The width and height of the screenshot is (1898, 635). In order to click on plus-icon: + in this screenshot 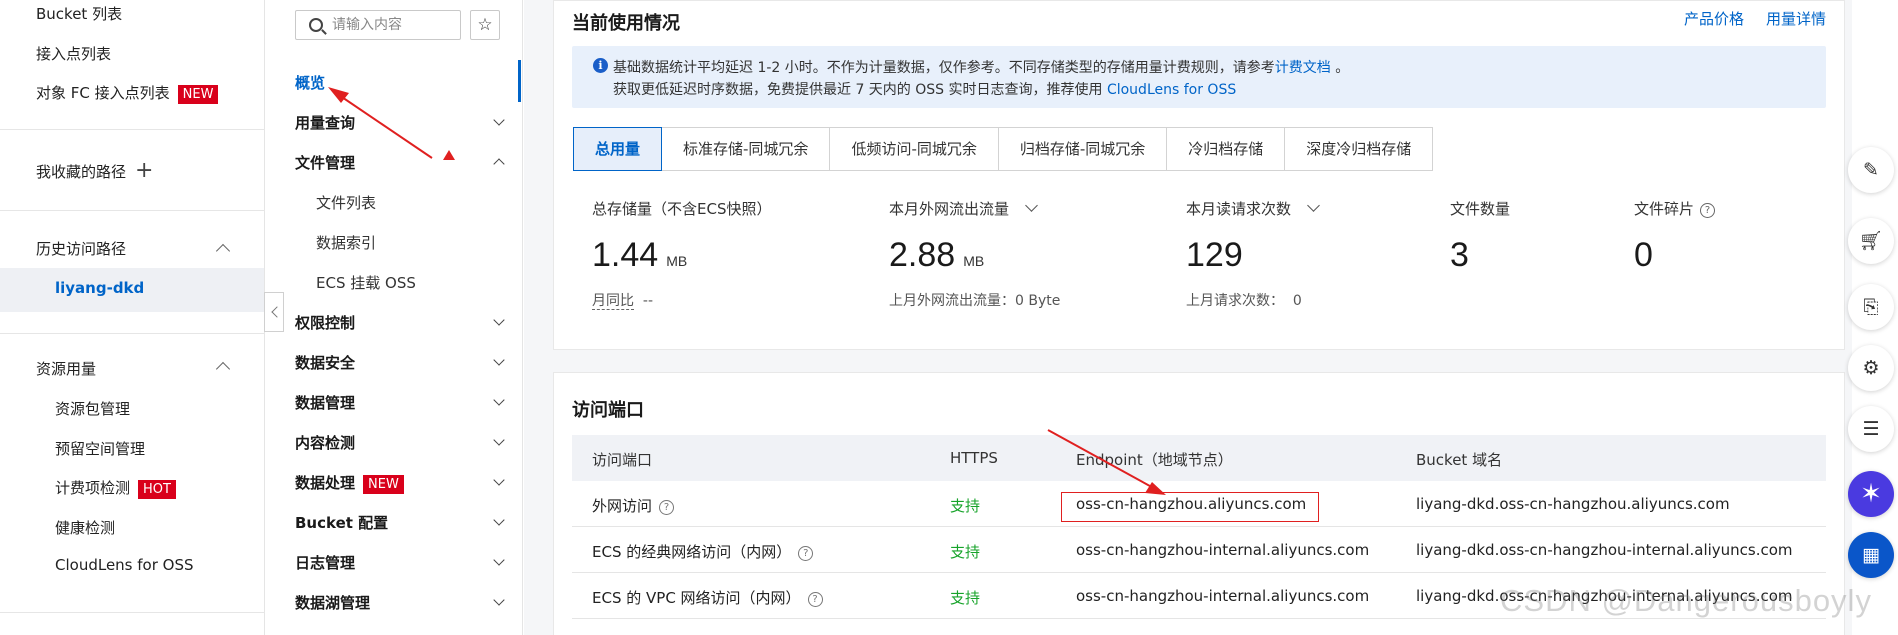, I will do `click(144, 171)`.